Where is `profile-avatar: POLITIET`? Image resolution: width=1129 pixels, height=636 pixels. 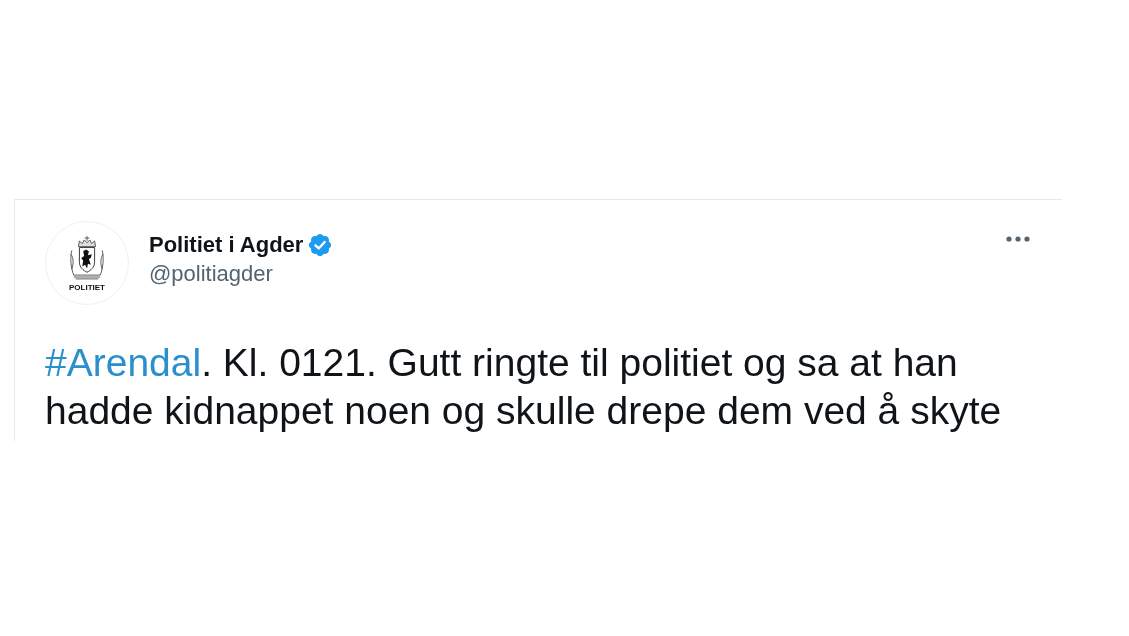 profile-avatar: POLITIET is located at coordinates (87, 263).